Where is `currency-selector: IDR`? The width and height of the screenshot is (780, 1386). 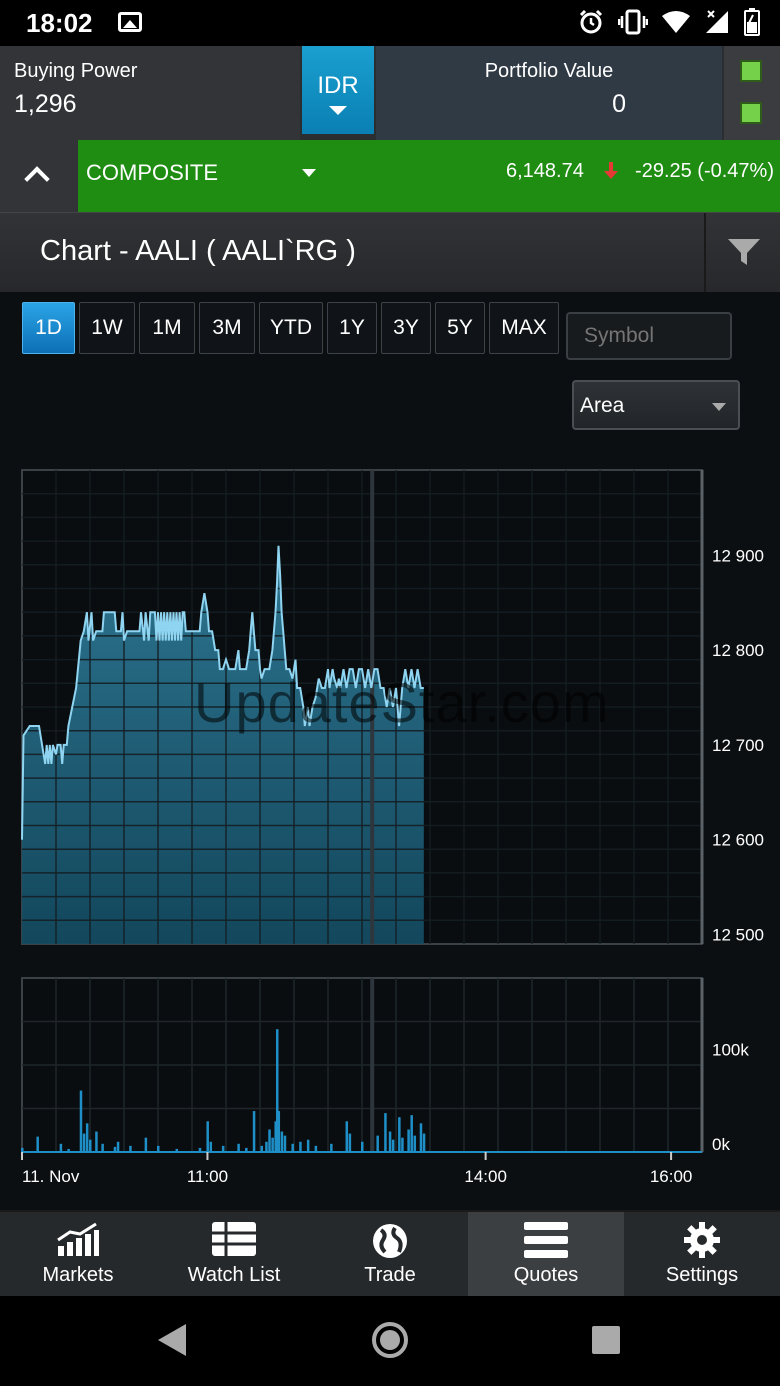 currency-selector: IDR is located at coordinates (338, 90).